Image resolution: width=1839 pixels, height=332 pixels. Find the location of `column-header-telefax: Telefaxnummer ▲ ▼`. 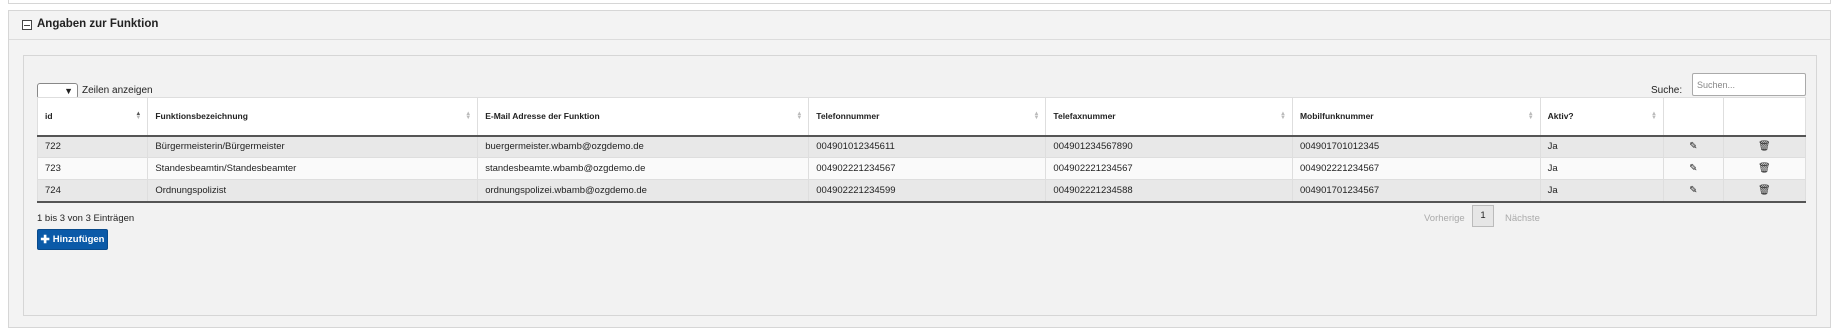

column-header-telefax: Telefaxnummer ▲ ▼ is located at coordinates (1169, 117).